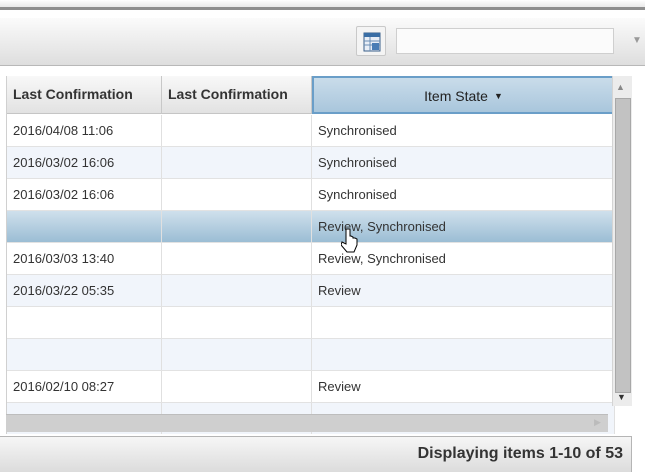 This screenshot has height=474, width=645. Describe the element at coordinates (637, 41) in the screenshot. I see `chevron-down-icon: ▼` at that location.